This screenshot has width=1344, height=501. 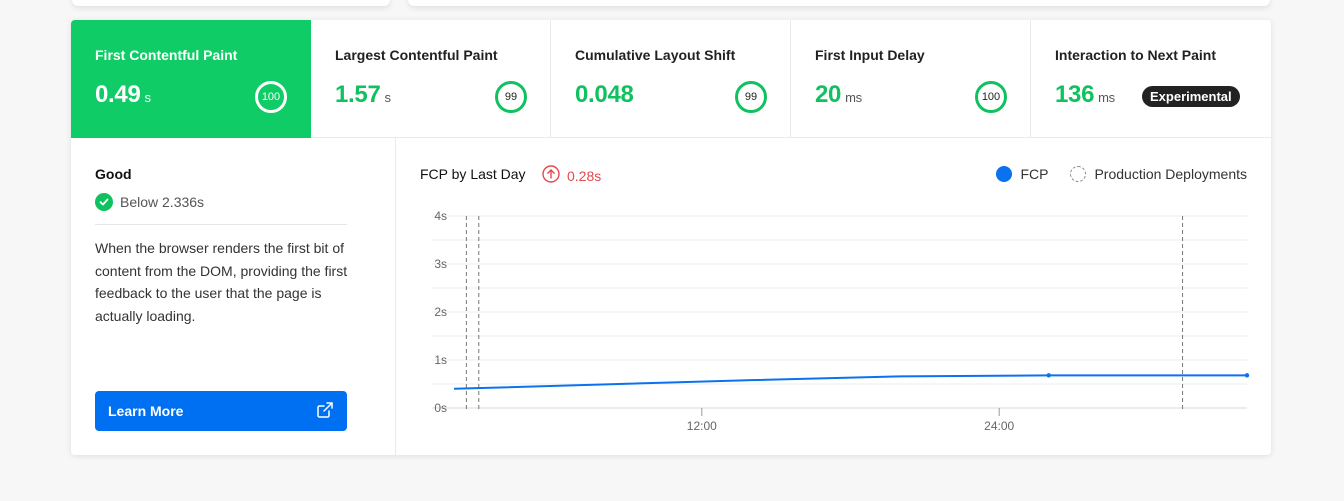 I want to click on metric-value: 1.57 s, so click(x=363, y=94).